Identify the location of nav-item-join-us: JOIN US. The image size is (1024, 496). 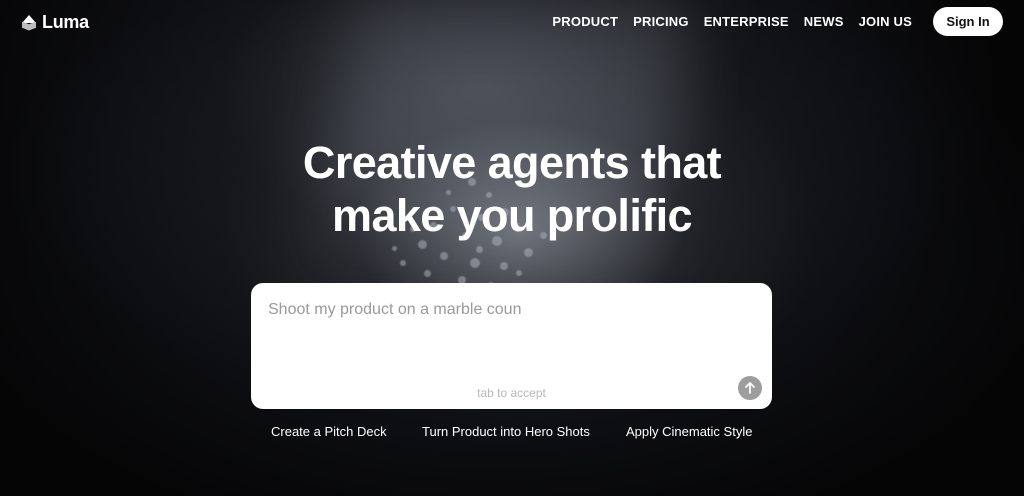
(885, 21).